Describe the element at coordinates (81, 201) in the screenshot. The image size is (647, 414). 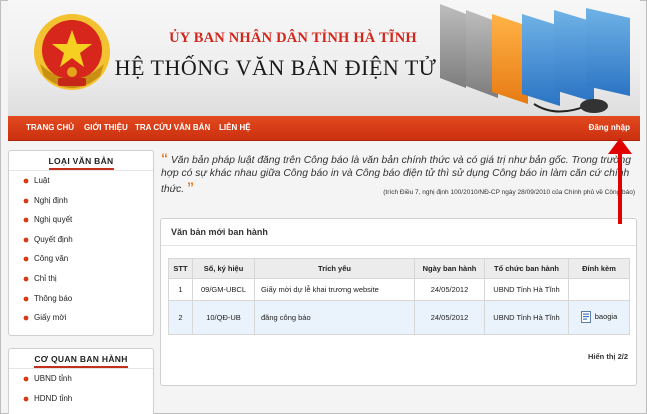
I see `sidebar-item-nghi-dinh: Nghị định` at that location.